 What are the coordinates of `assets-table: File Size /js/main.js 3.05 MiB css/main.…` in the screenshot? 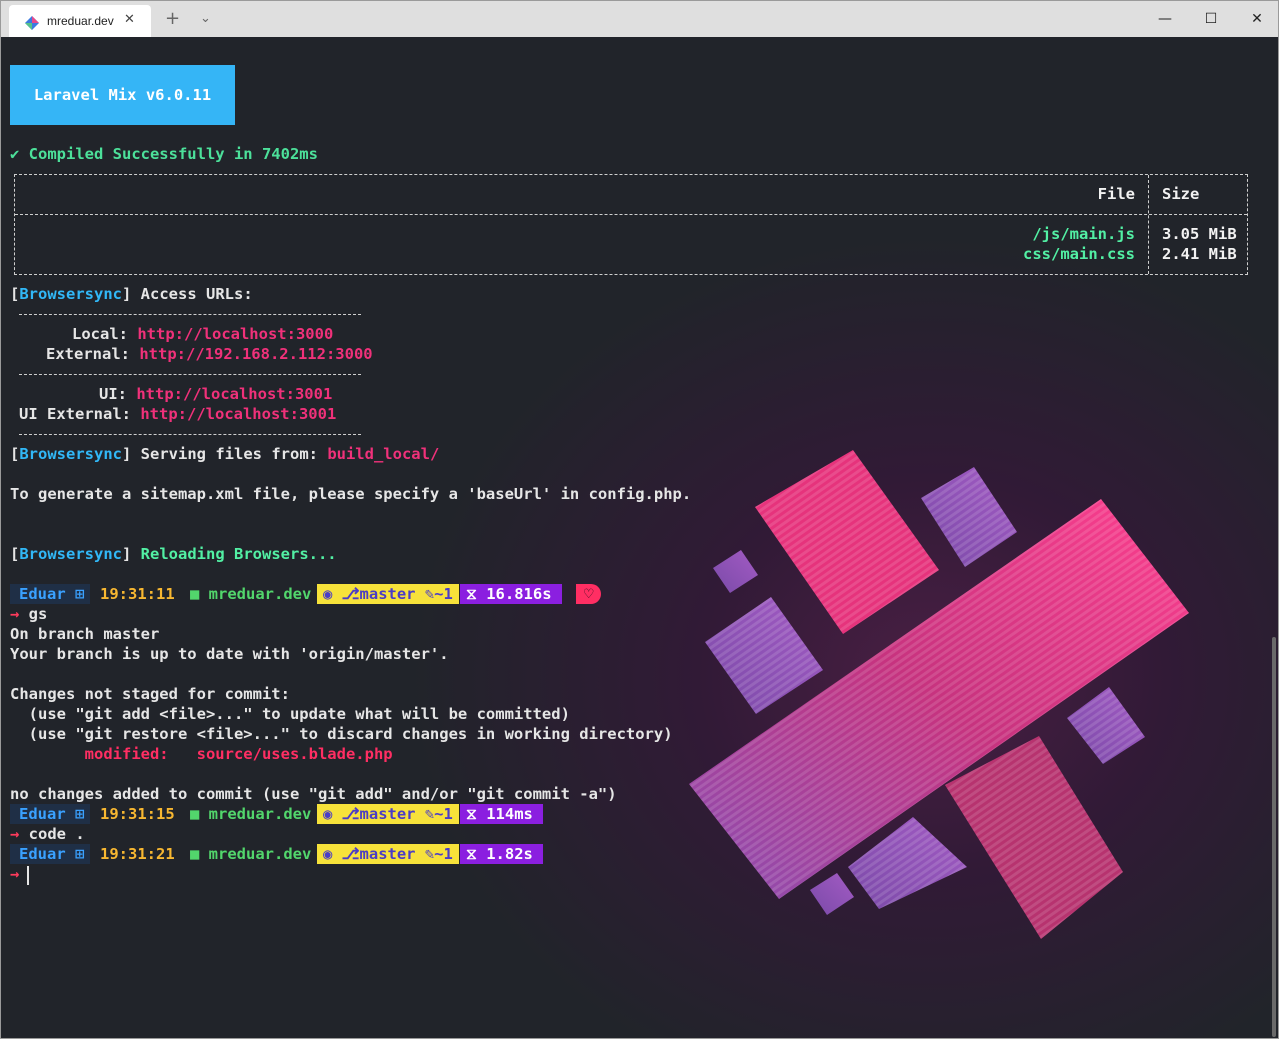 It's located at (631, 224).